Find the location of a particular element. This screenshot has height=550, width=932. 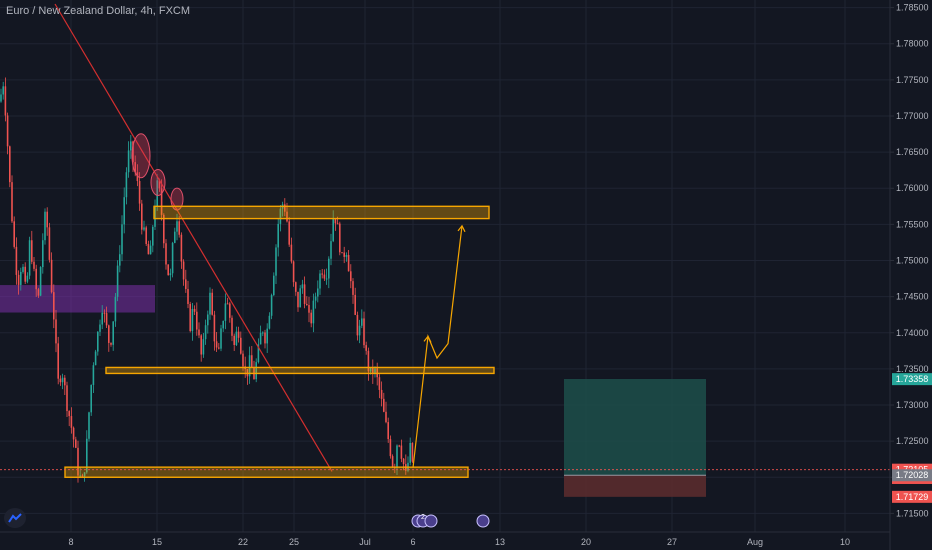

time-tick-label: 13 is located at coordinates (500, 542).